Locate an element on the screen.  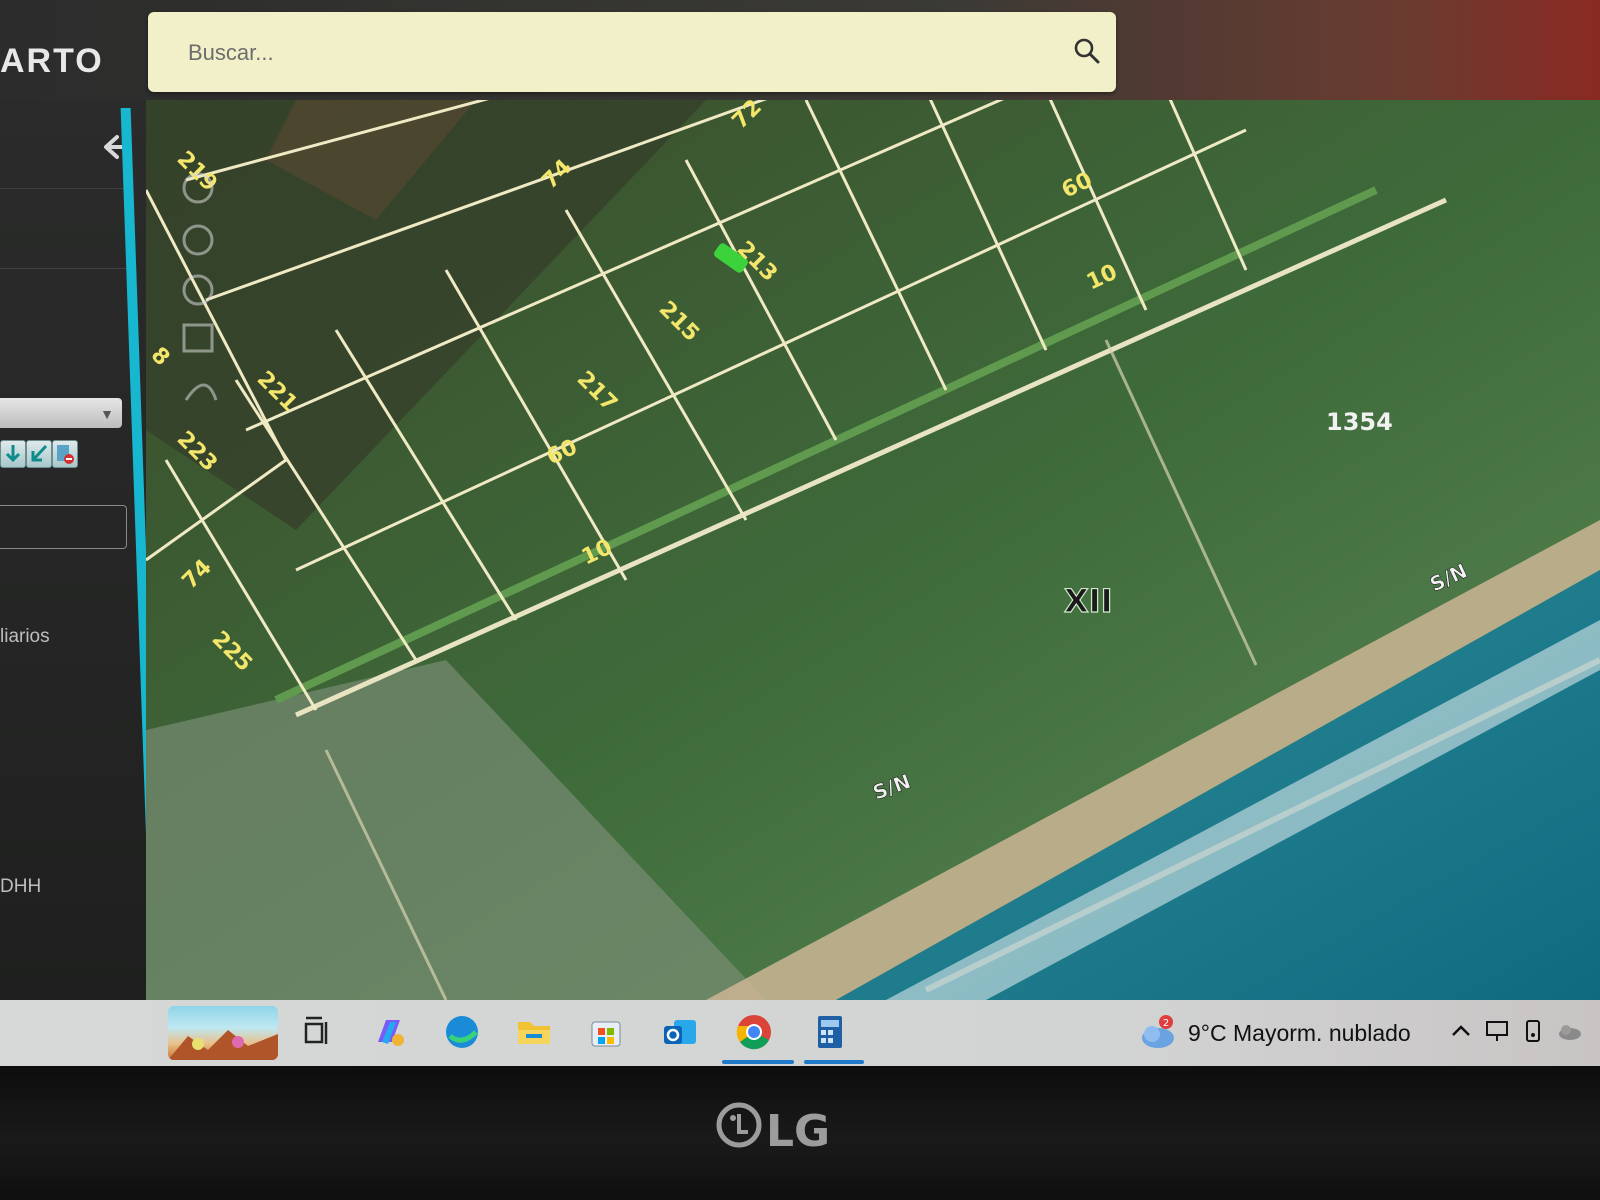
sector-label: XII is located at coordinates (1088, 601).